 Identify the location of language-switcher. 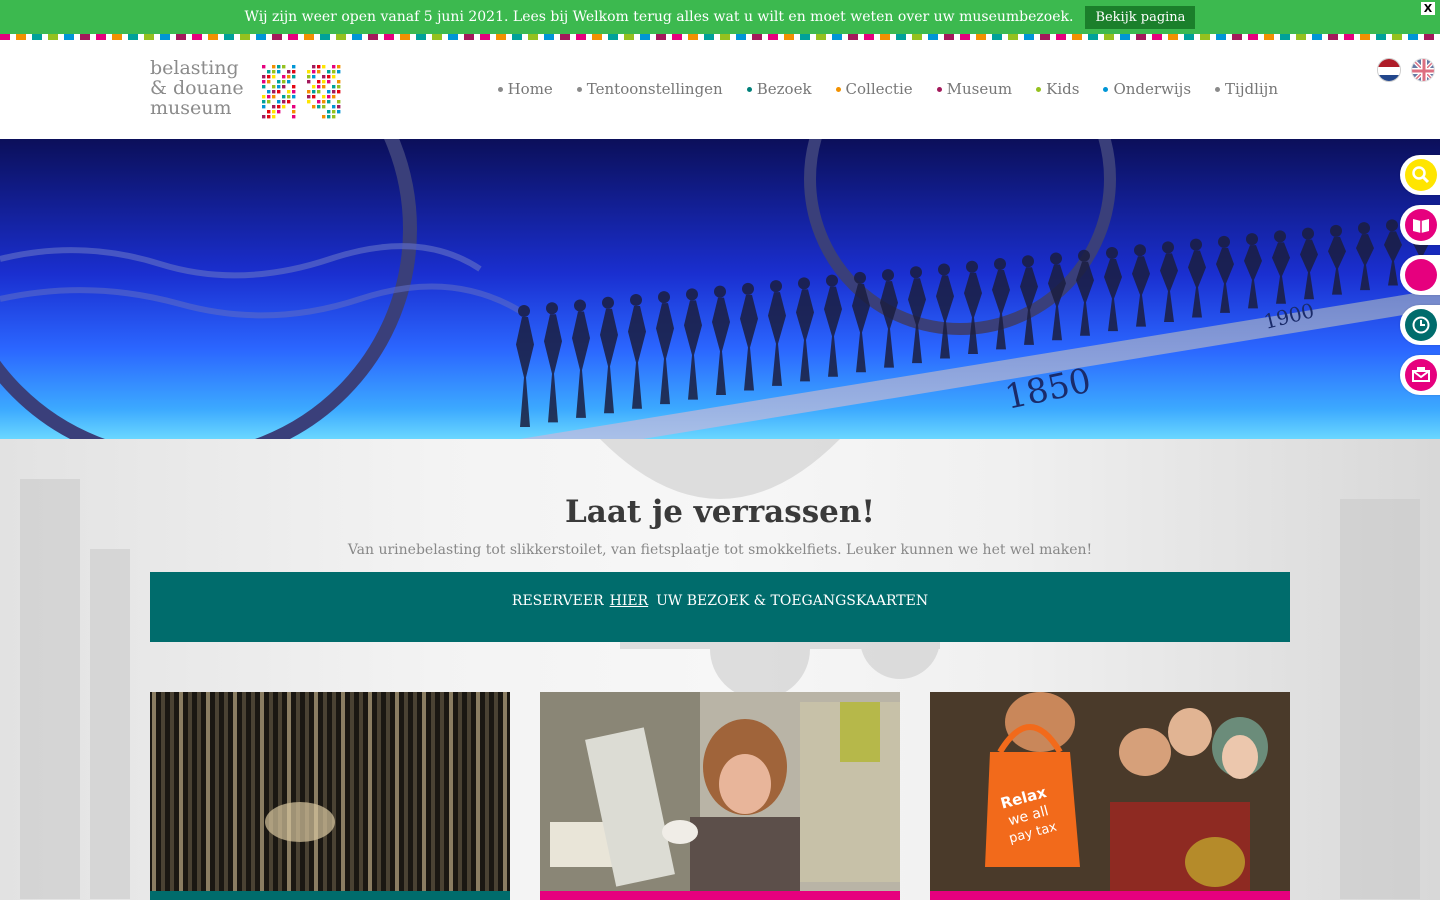
(1406, 70).